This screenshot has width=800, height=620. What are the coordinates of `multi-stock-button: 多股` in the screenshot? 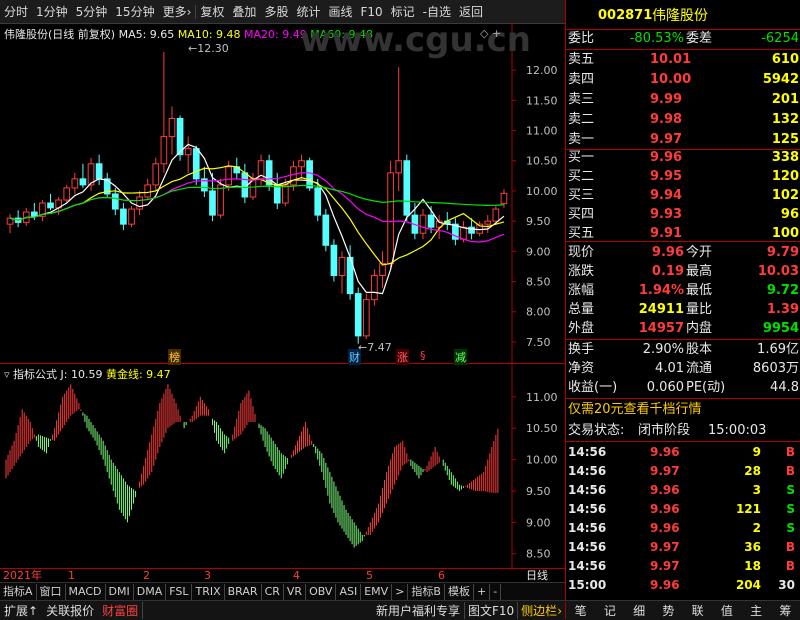 It's located at (276, 11).